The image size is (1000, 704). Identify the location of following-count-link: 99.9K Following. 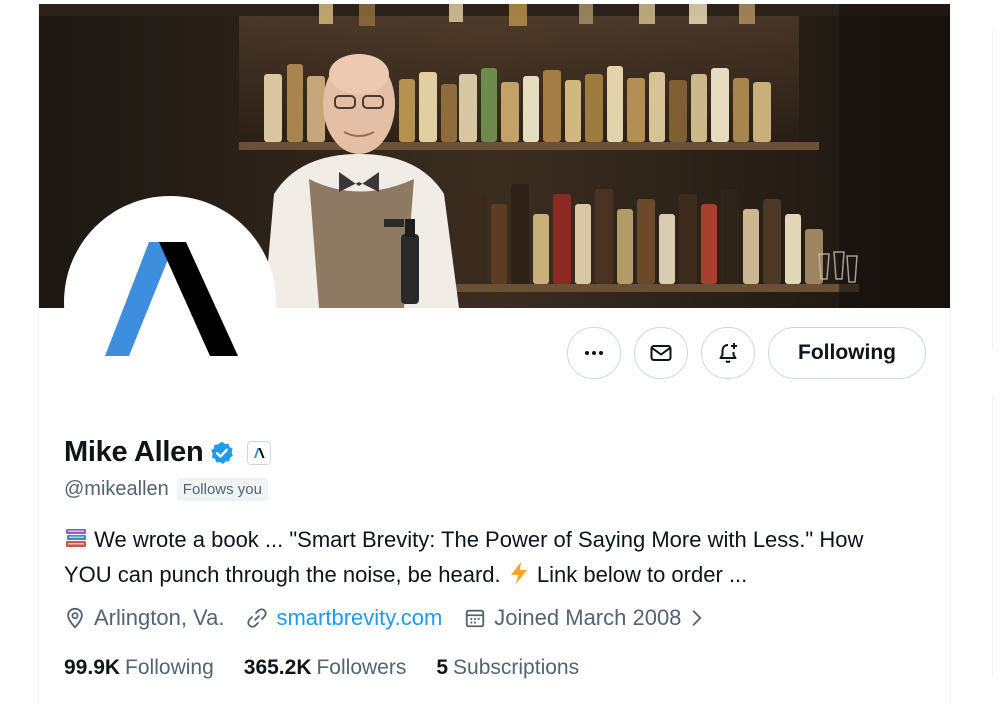
(139, 668).